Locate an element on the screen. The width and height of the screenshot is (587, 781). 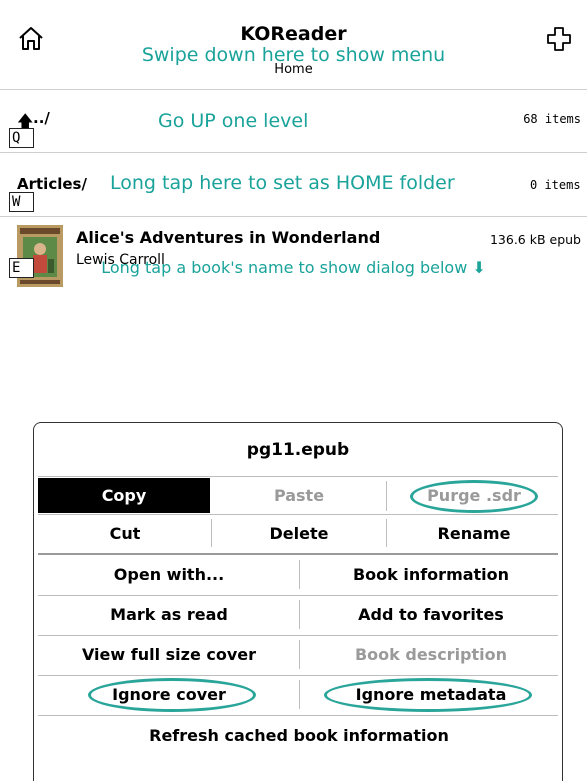
cut-button: Cut is located at coordinates (125, 533).